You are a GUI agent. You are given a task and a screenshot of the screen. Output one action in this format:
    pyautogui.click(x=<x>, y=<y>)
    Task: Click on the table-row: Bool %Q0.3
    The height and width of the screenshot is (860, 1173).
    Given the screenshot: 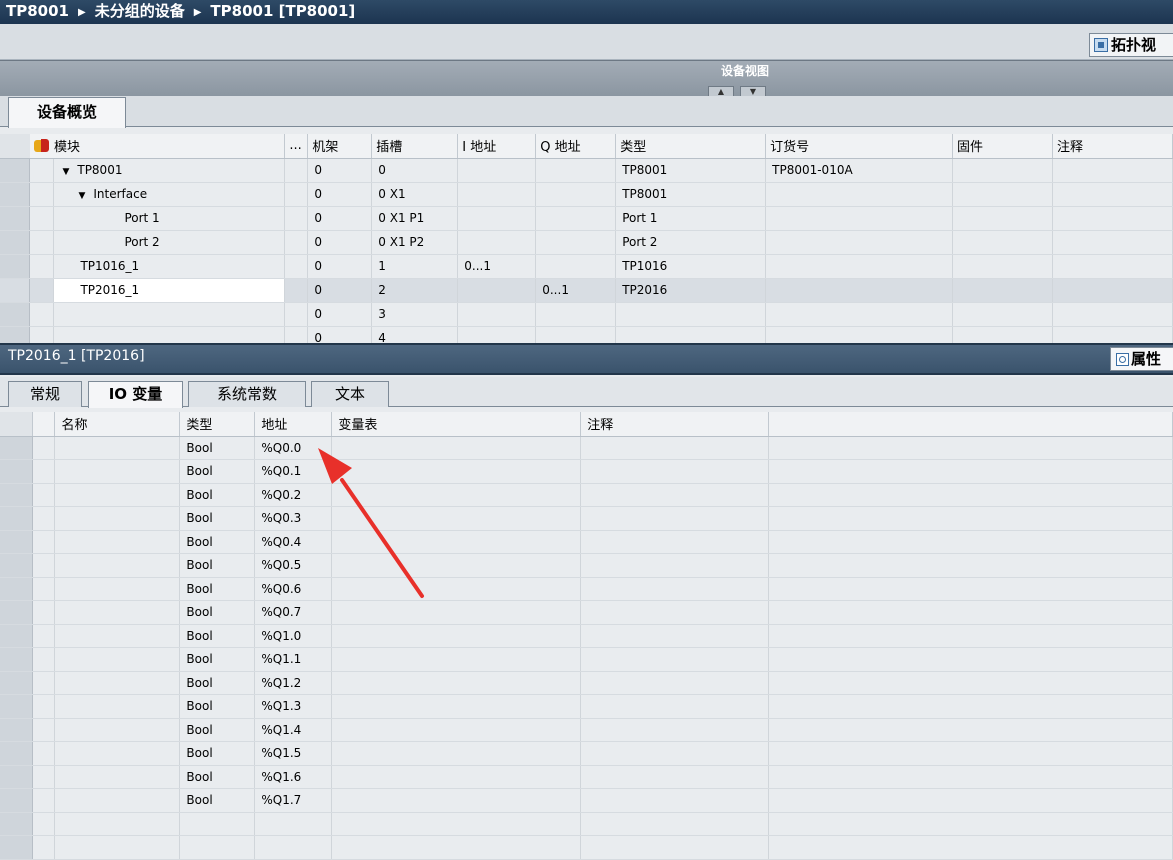 What is the action you would take?
    pyautogui.click(x=586, y=518)
    